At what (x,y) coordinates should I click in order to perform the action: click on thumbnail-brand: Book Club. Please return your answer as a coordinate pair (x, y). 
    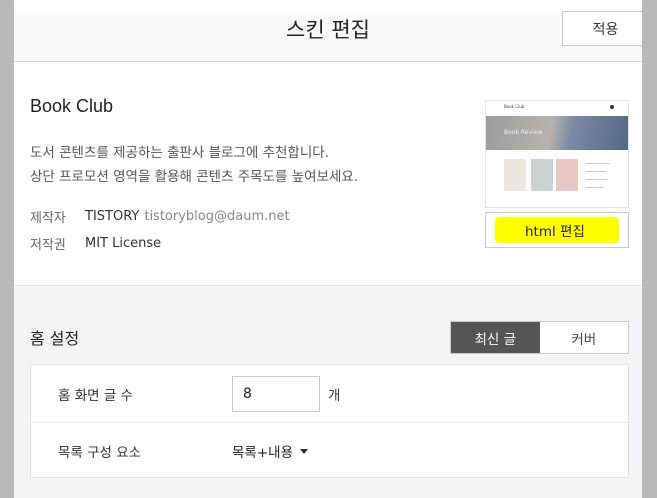
    Looking at the image, I should click on (557, 108).